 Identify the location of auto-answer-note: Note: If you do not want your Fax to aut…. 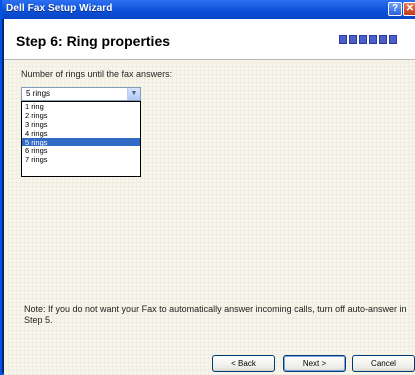
(215, 314).